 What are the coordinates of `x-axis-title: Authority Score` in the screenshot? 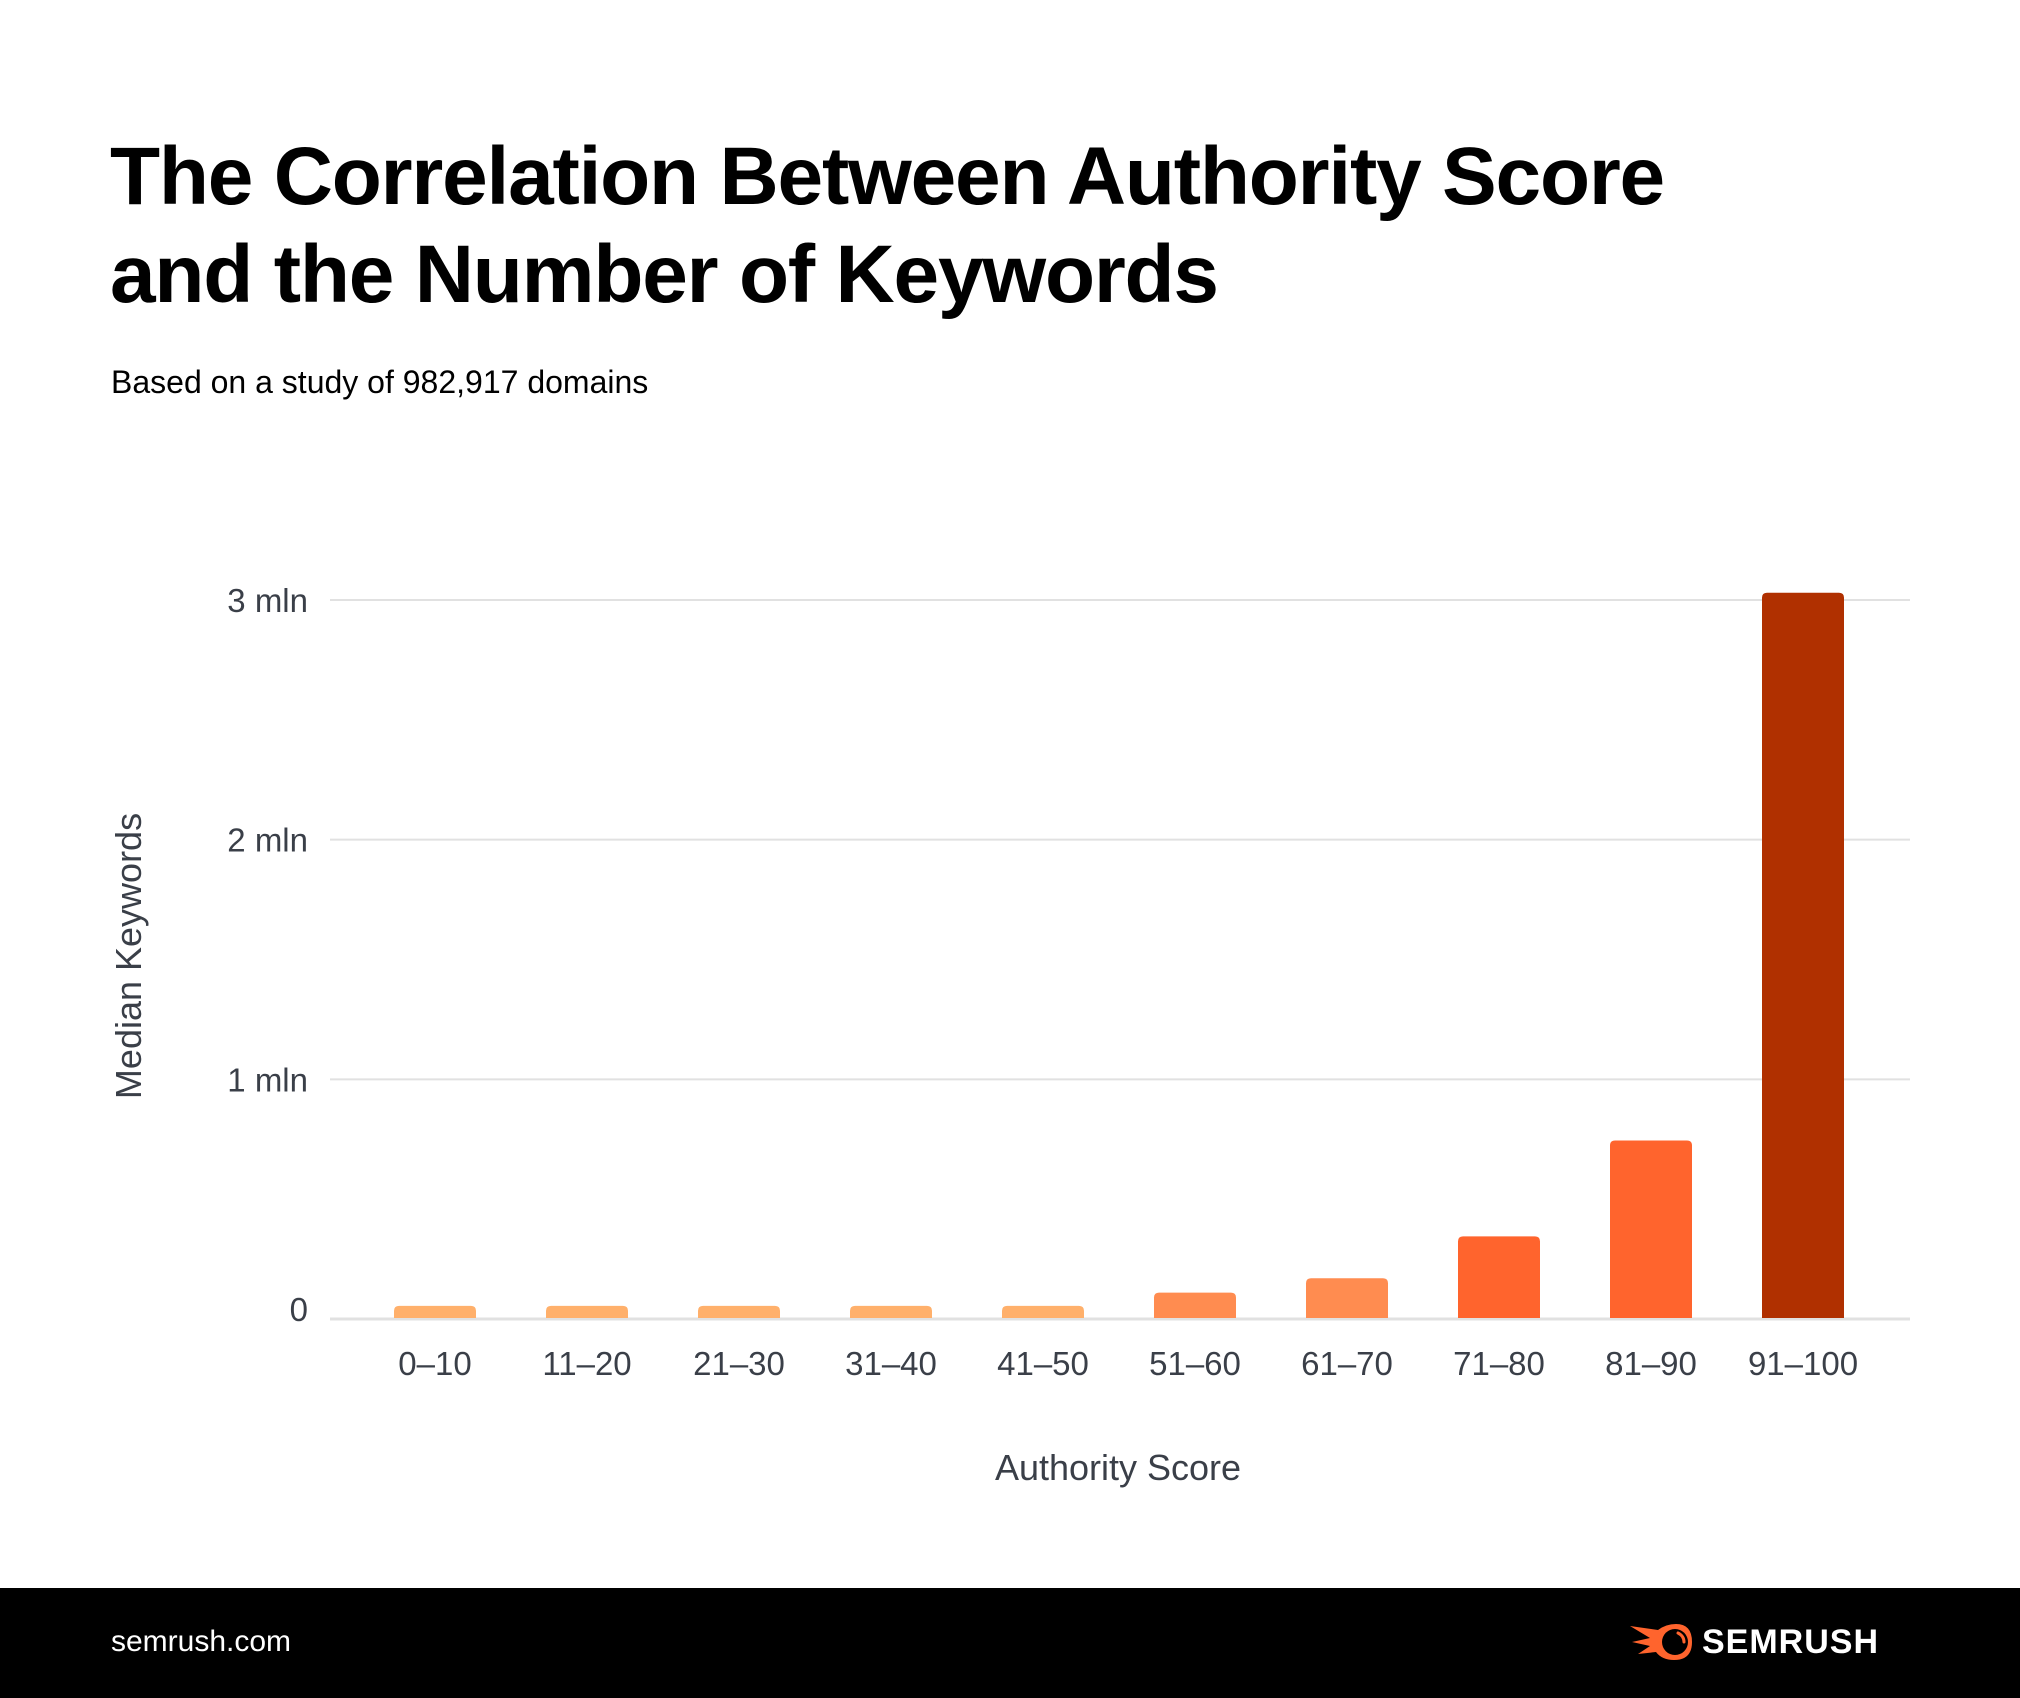 It's located at (1118, 1467).